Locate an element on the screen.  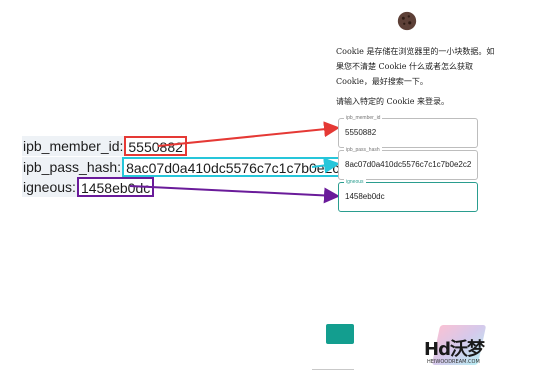
member-id-field: ipb_member_id is located at coordinates (408, 131).